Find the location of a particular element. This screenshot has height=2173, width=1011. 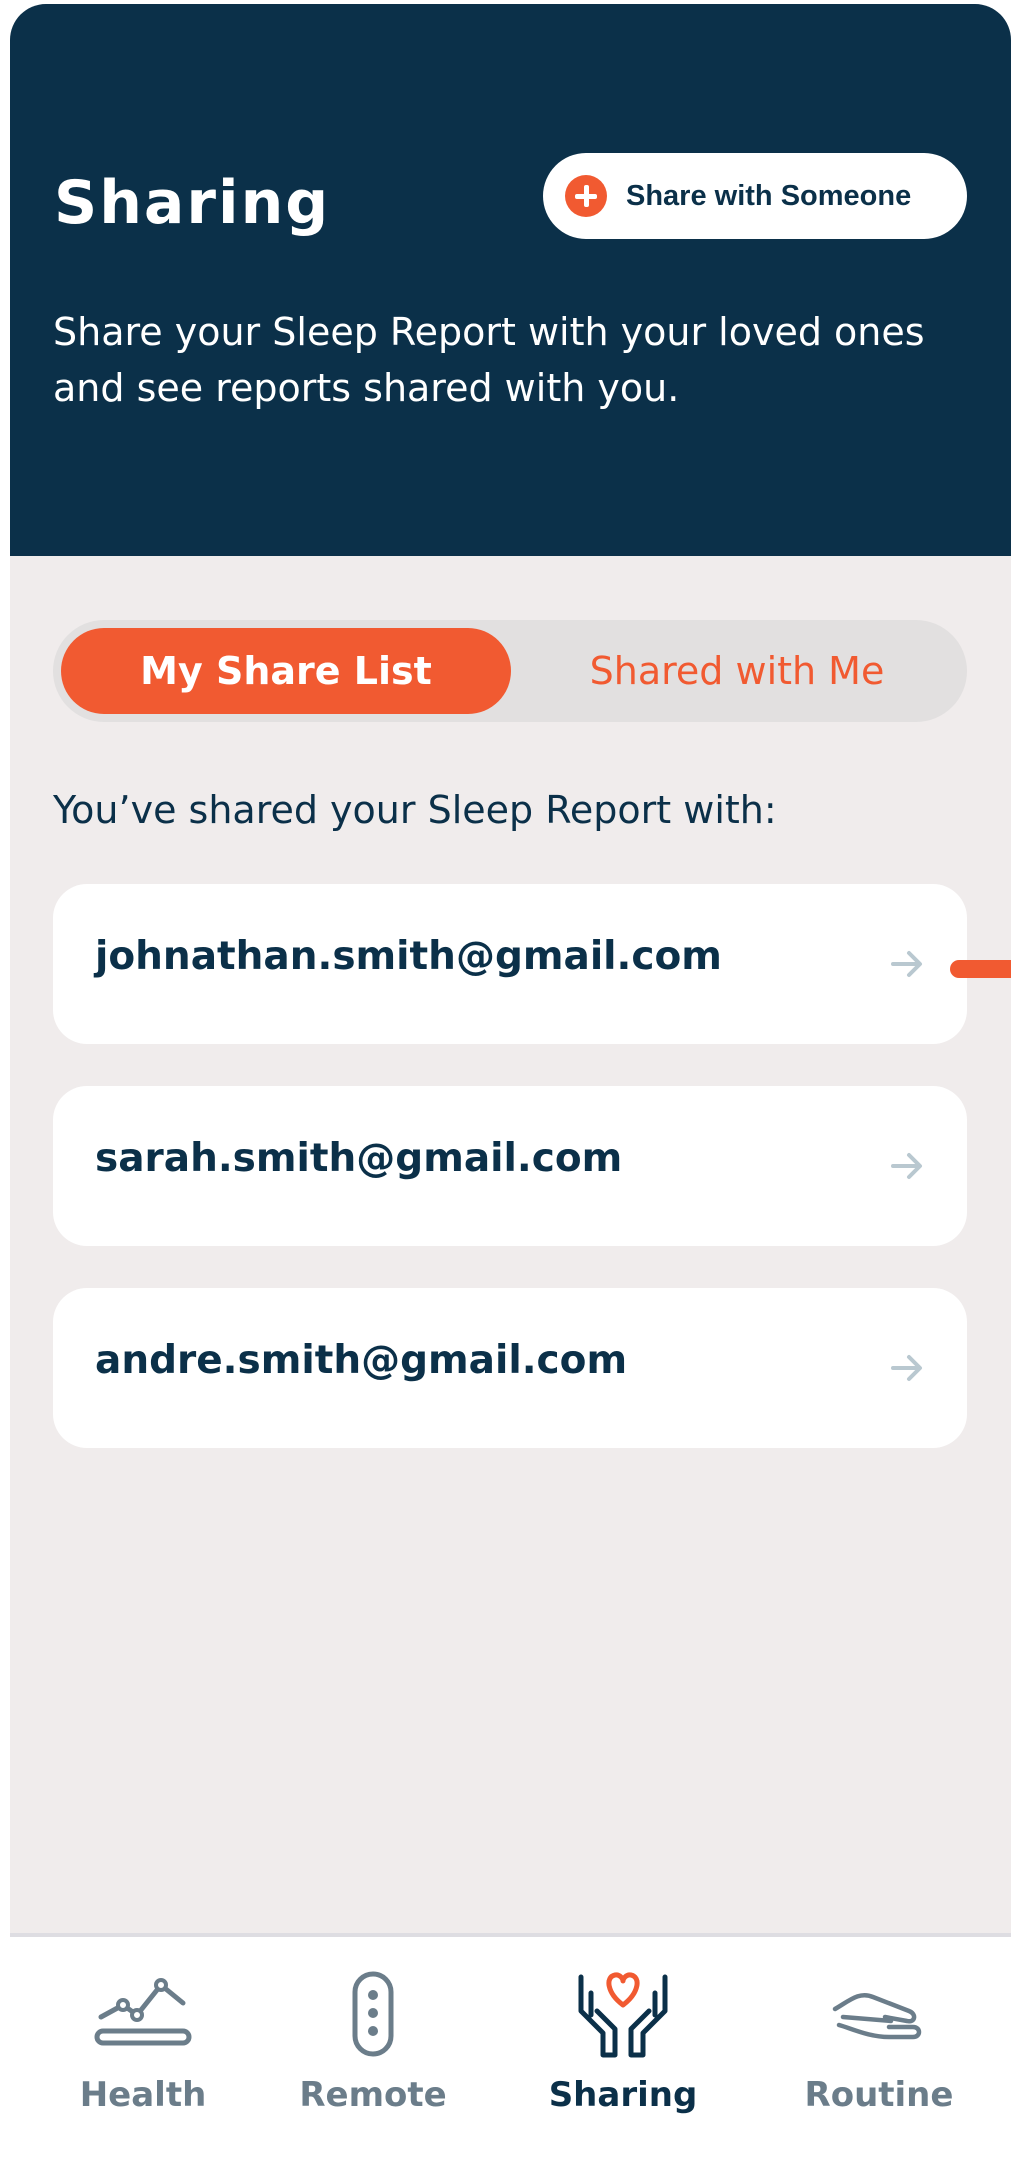

nav-item-sharing: Sharing is located at coordinates (623, 2055).